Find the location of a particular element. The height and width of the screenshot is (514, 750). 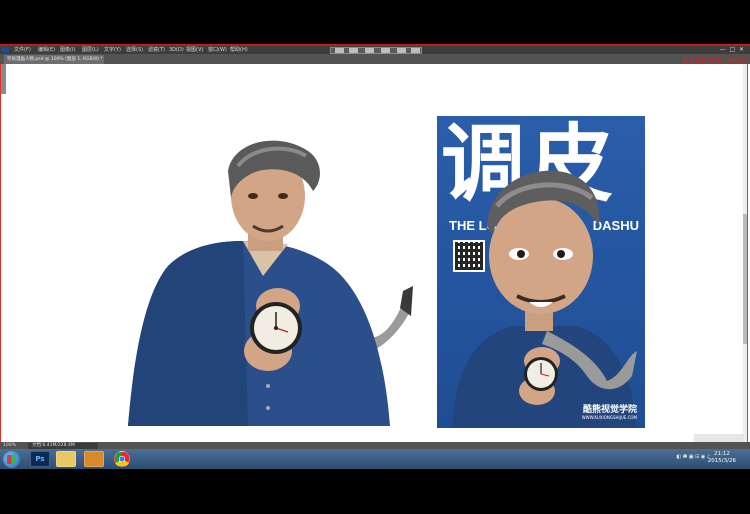

menu-edit: 编辑(E) is located at coordinates (46, 50).